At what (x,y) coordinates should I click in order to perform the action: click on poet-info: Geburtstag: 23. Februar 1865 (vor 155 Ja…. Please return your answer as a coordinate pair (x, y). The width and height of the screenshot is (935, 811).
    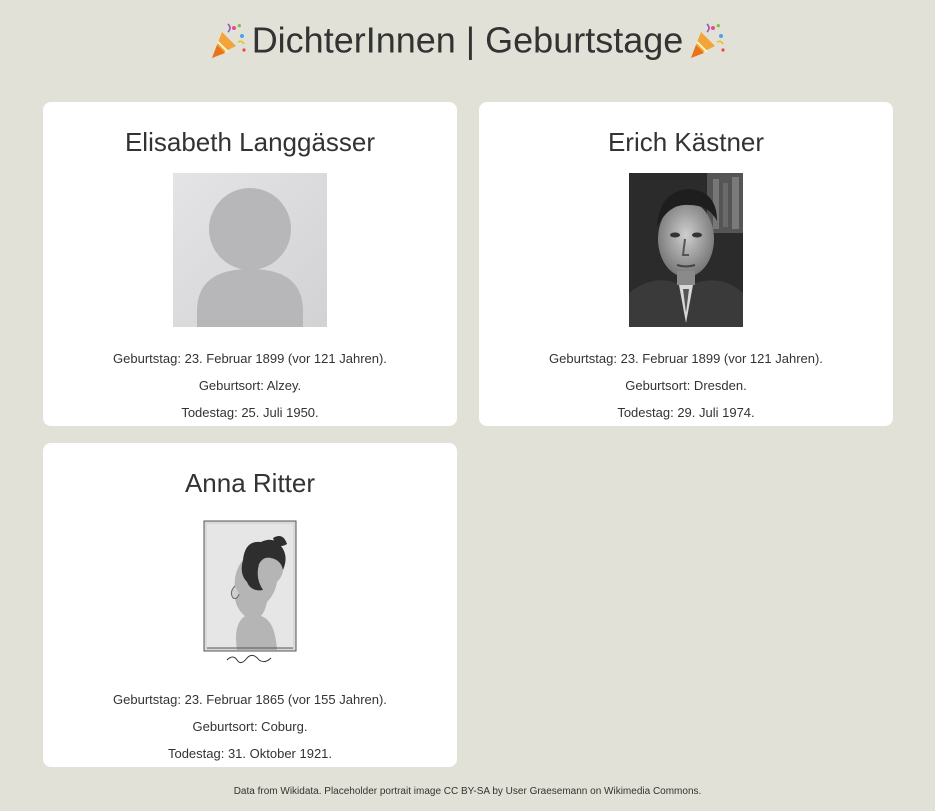
    Looking at the image, I should click on (250, 726).